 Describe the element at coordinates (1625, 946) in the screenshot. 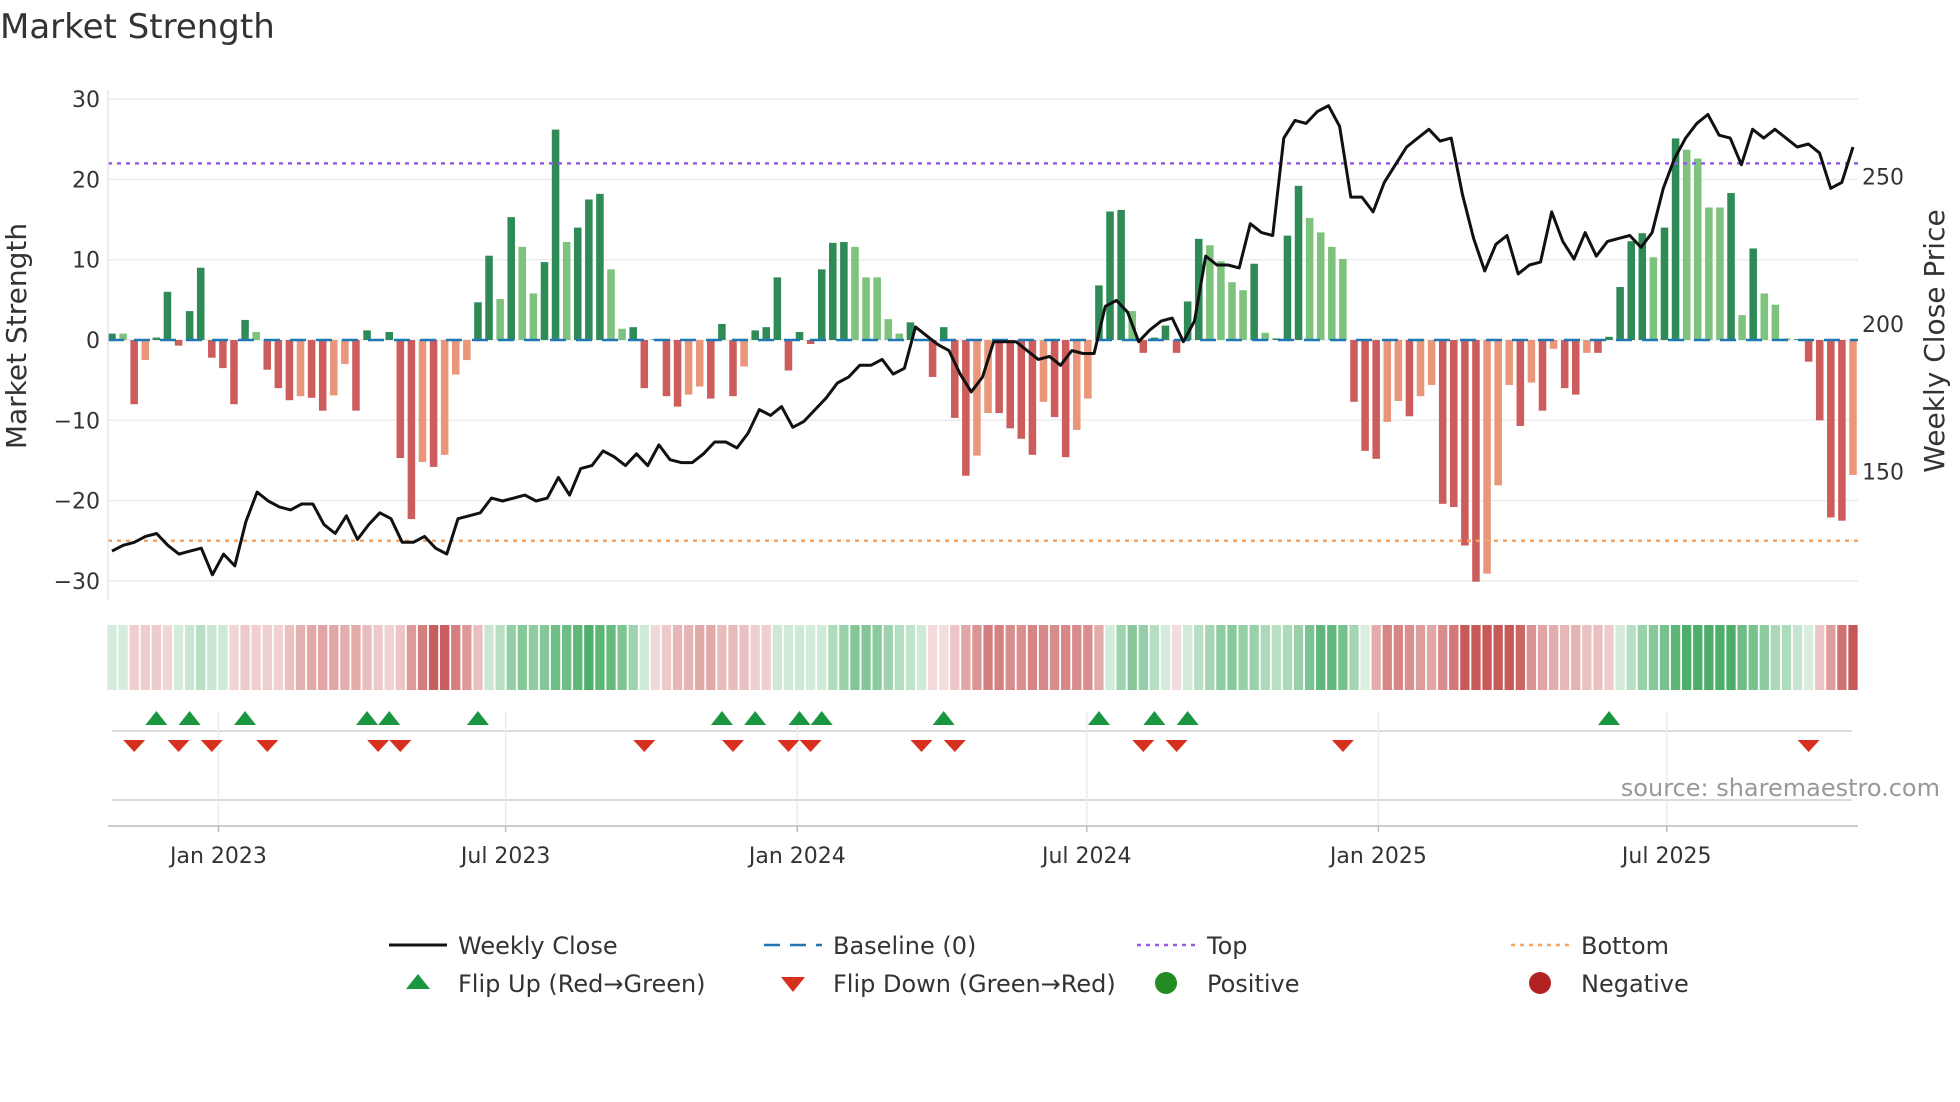

I see `legend-label: Bottom` at that location.